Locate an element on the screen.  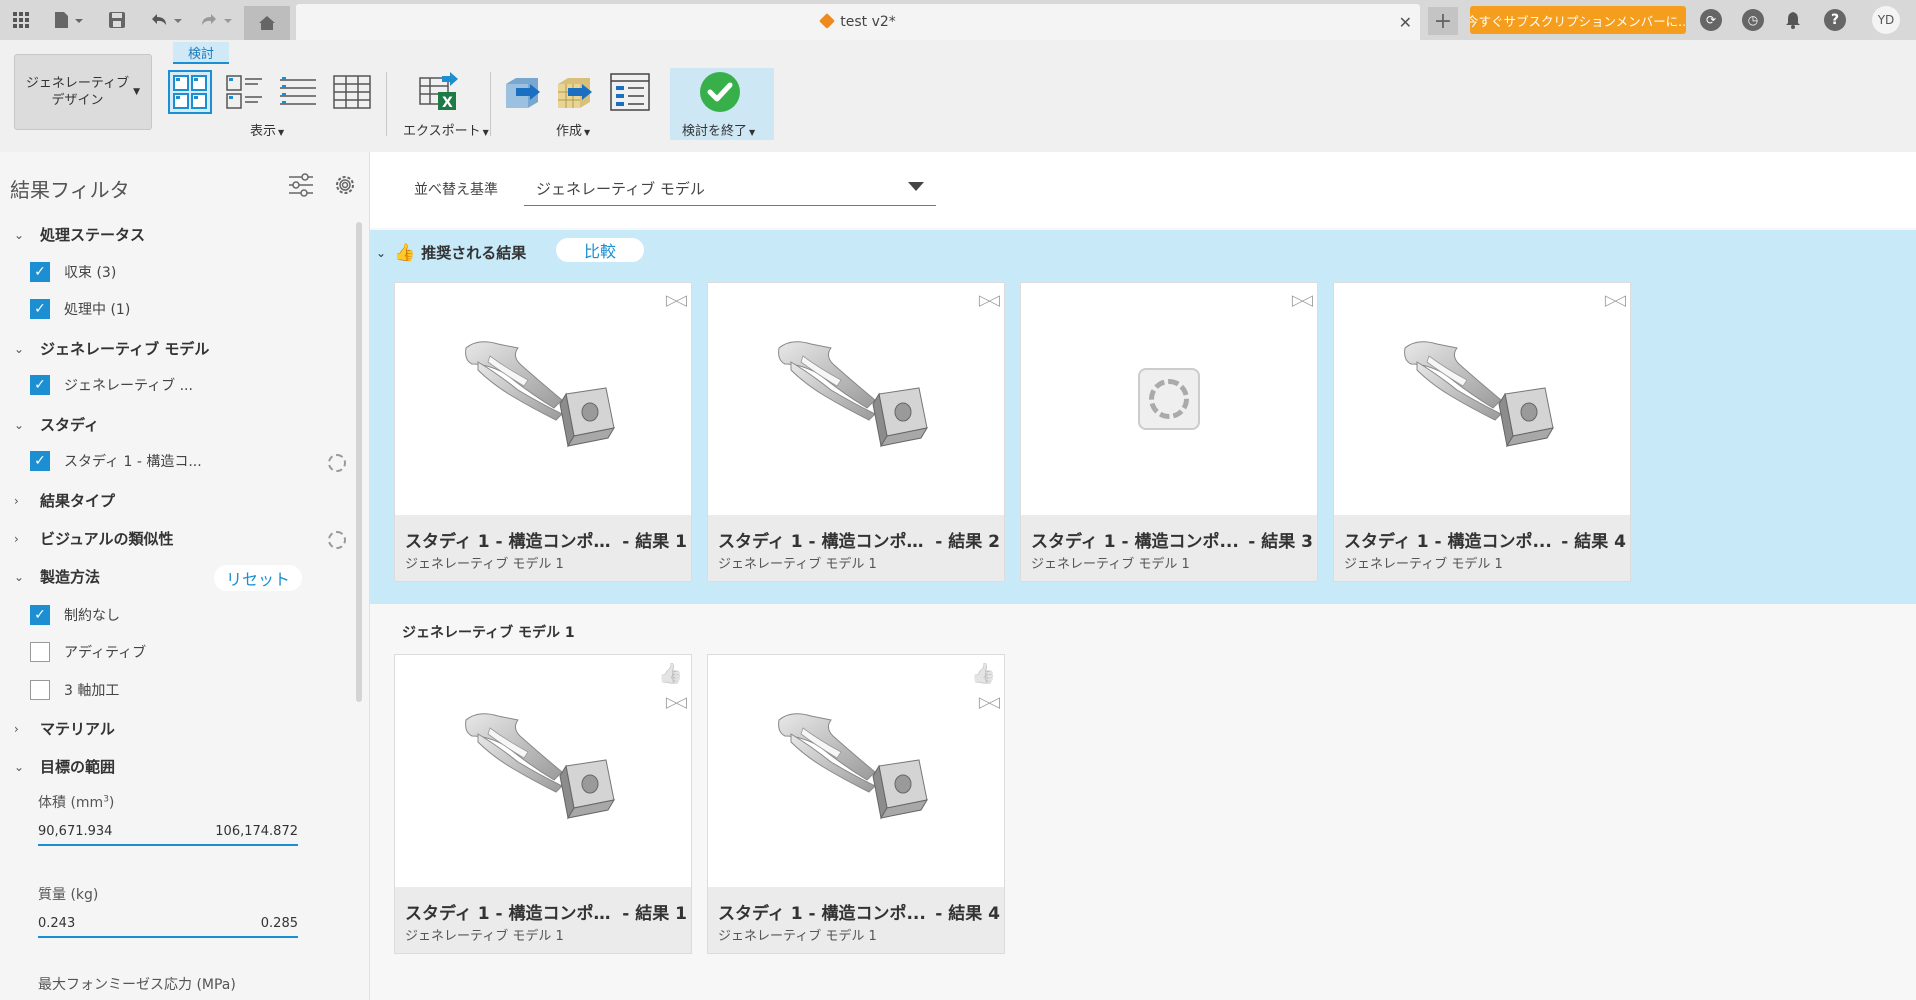
export-excel-icon: X is located at coordinates (438, 92).